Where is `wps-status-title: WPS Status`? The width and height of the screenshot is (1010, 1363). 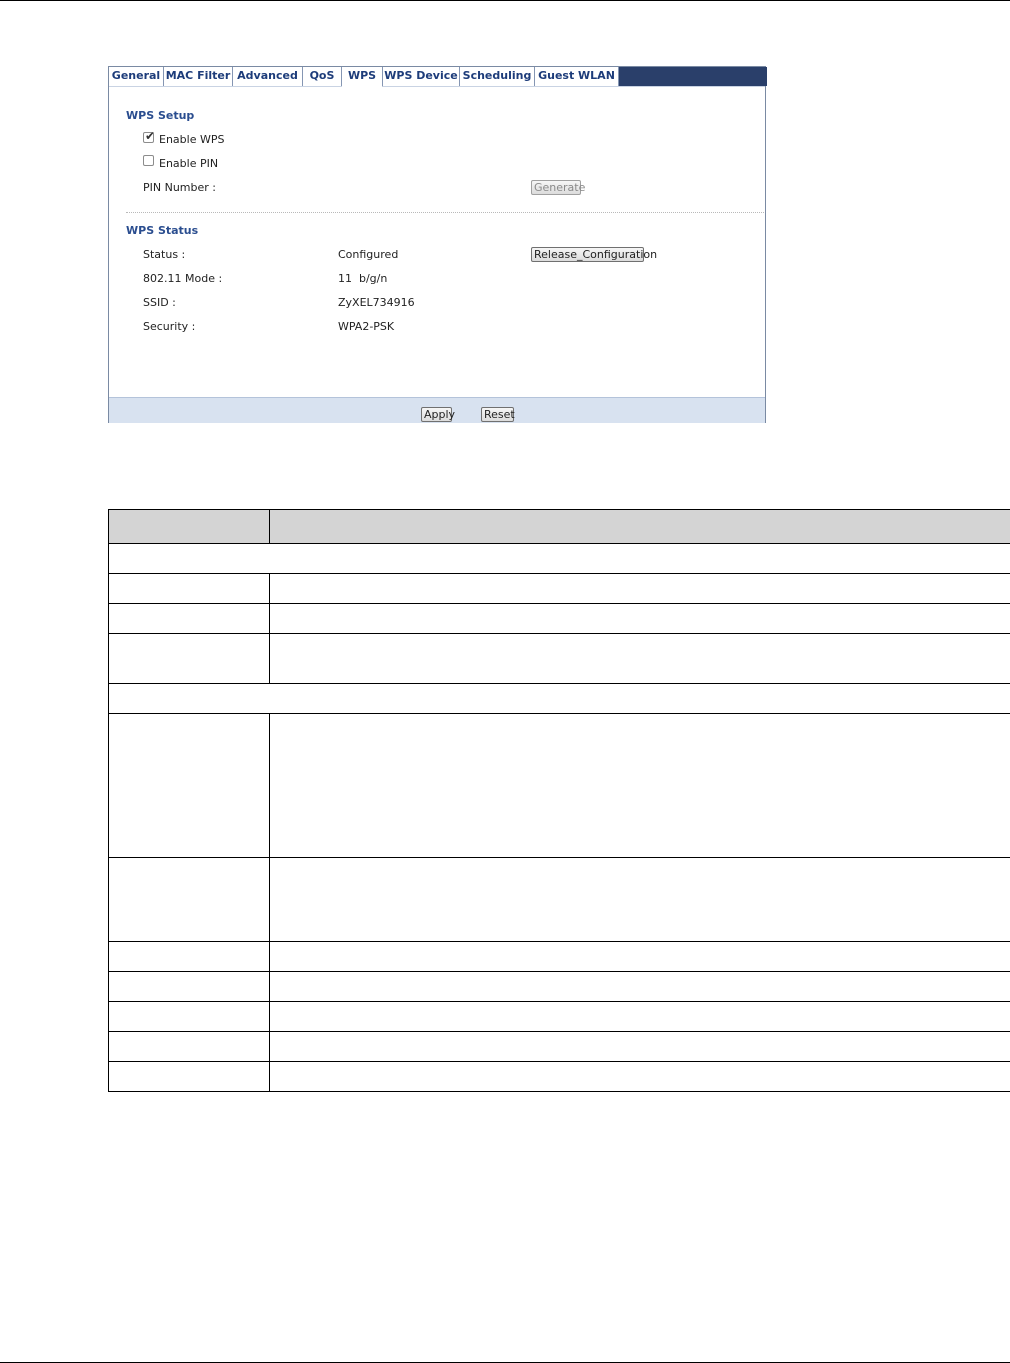 wps-status-title: WPS Status is located at coordinates (162, 230).